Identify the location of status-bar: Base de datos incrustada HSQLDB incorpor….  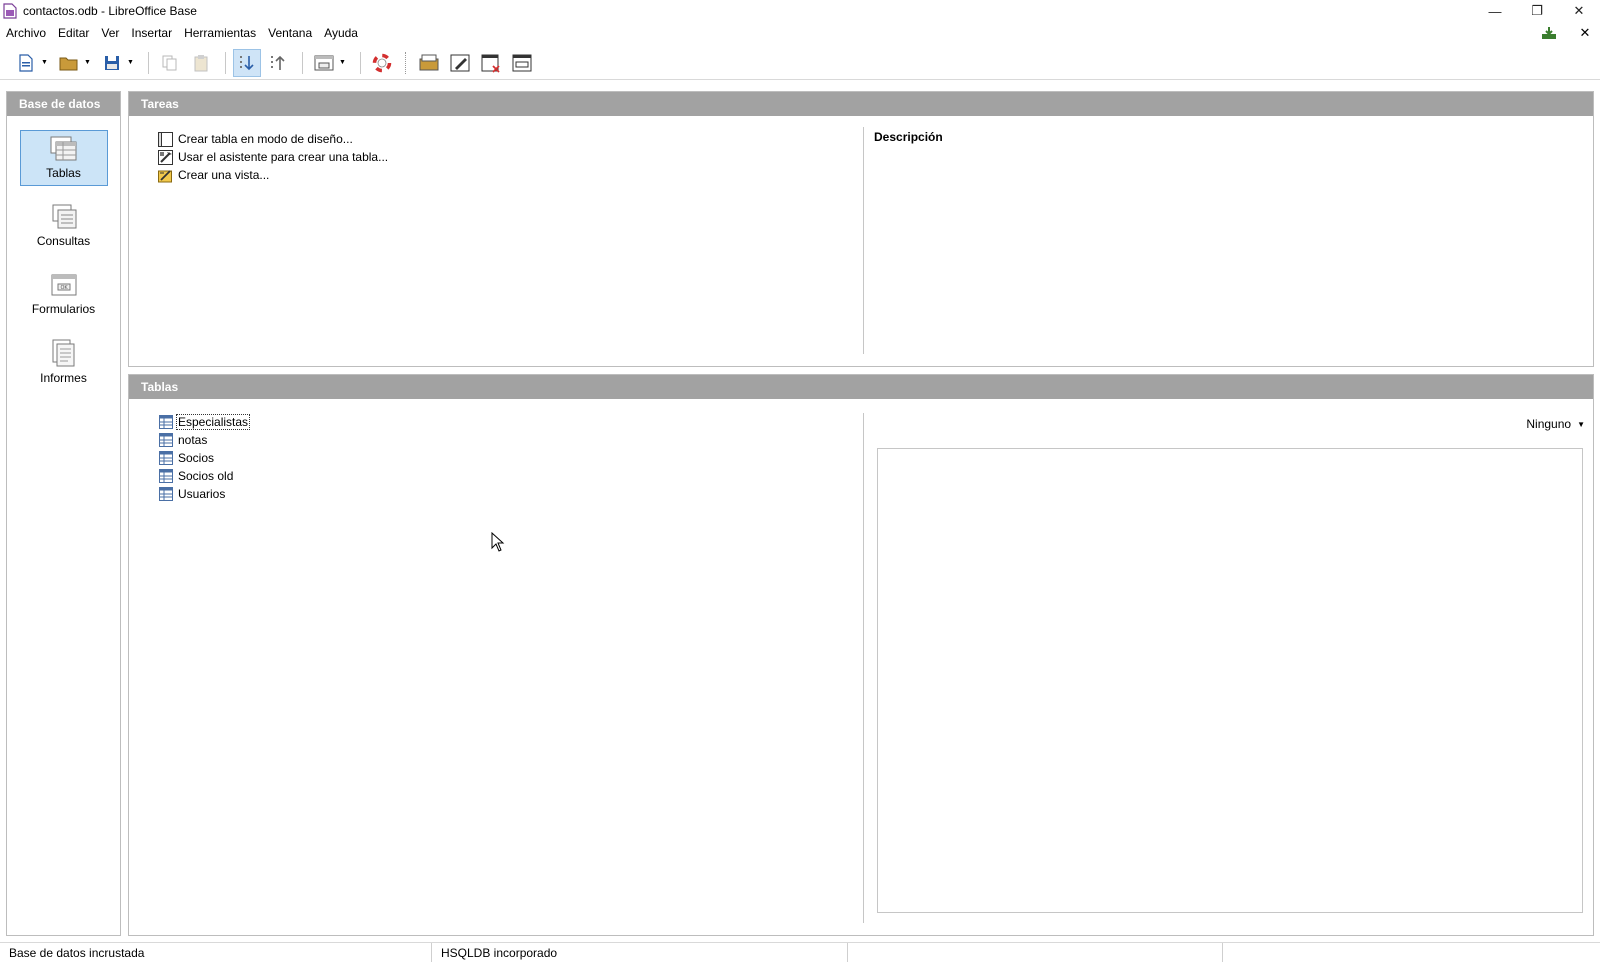
(800, 952).